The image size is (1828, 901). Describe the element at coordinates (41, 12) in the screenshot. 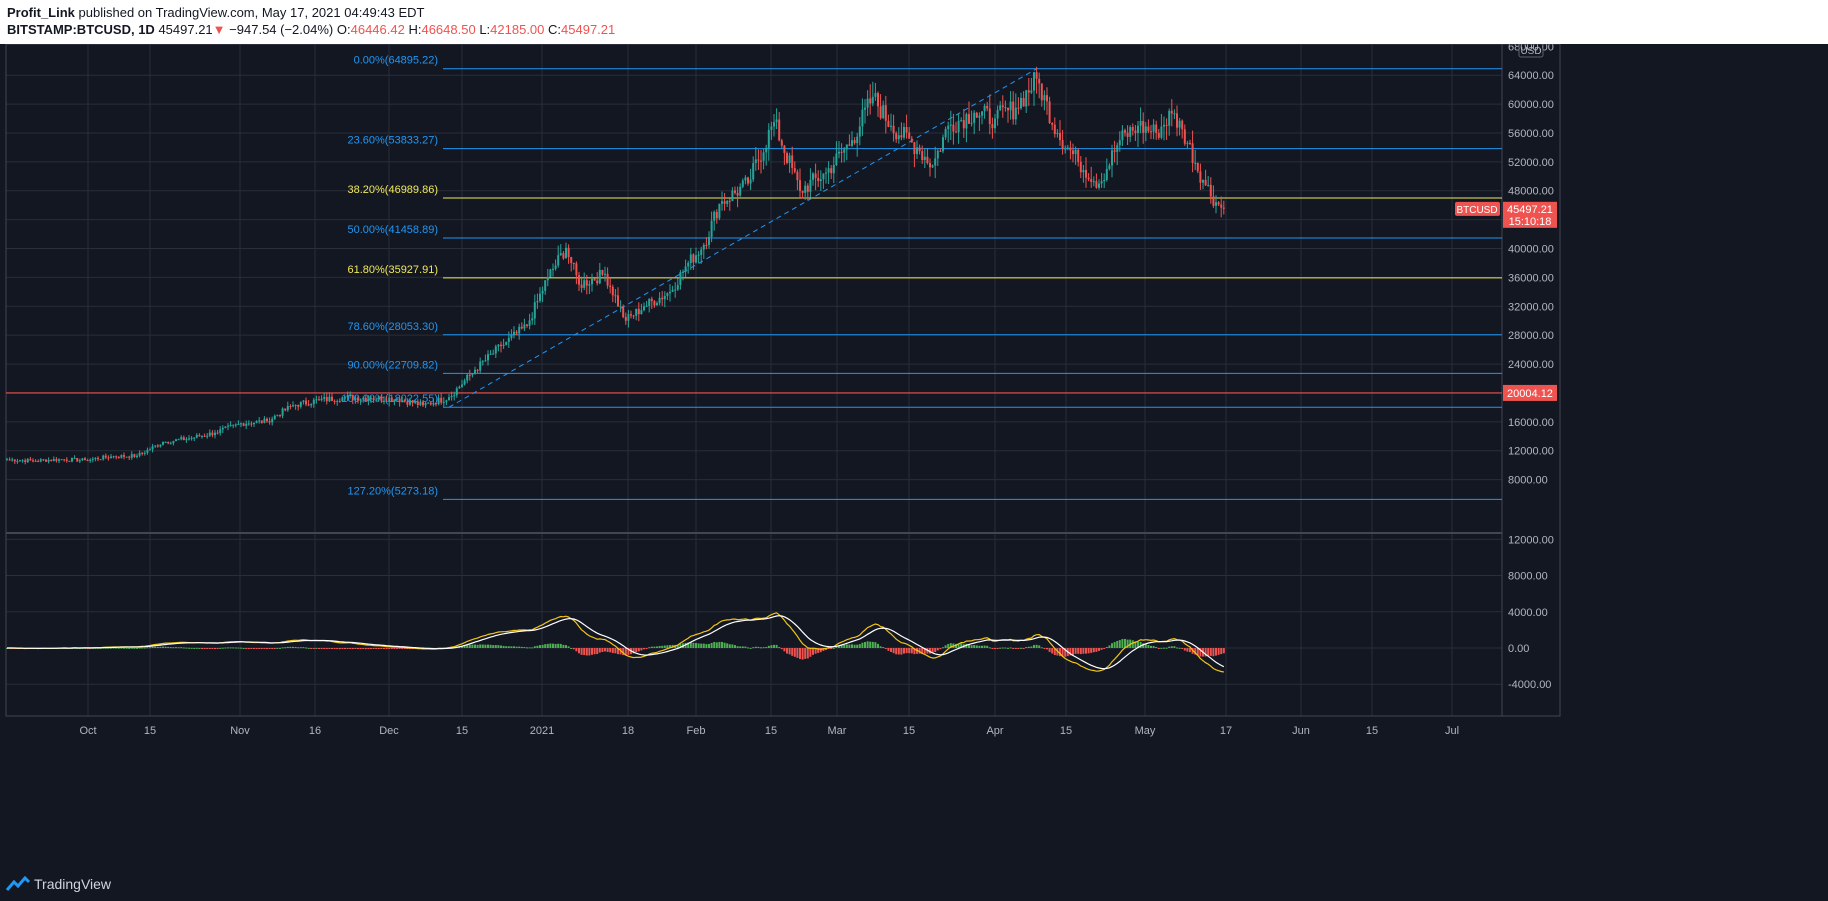

I see `author-name: Profit_Link` at that location.